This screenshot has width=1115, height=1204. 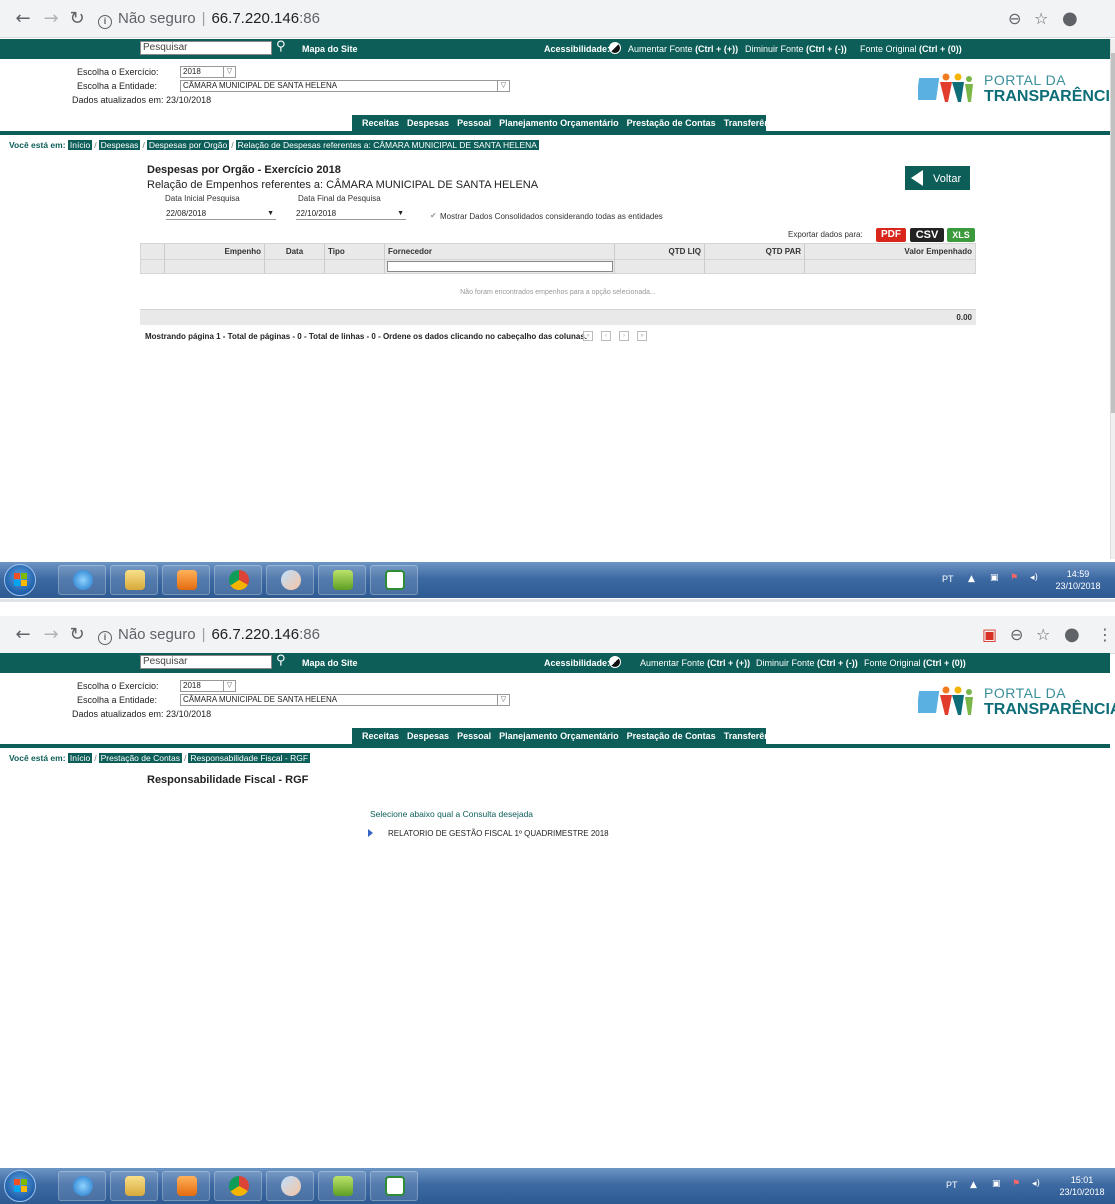 What do you see at coordinates (948, 587) in the screenshot?
I see `tray-lang: PT` at bounding box center [948, 587].